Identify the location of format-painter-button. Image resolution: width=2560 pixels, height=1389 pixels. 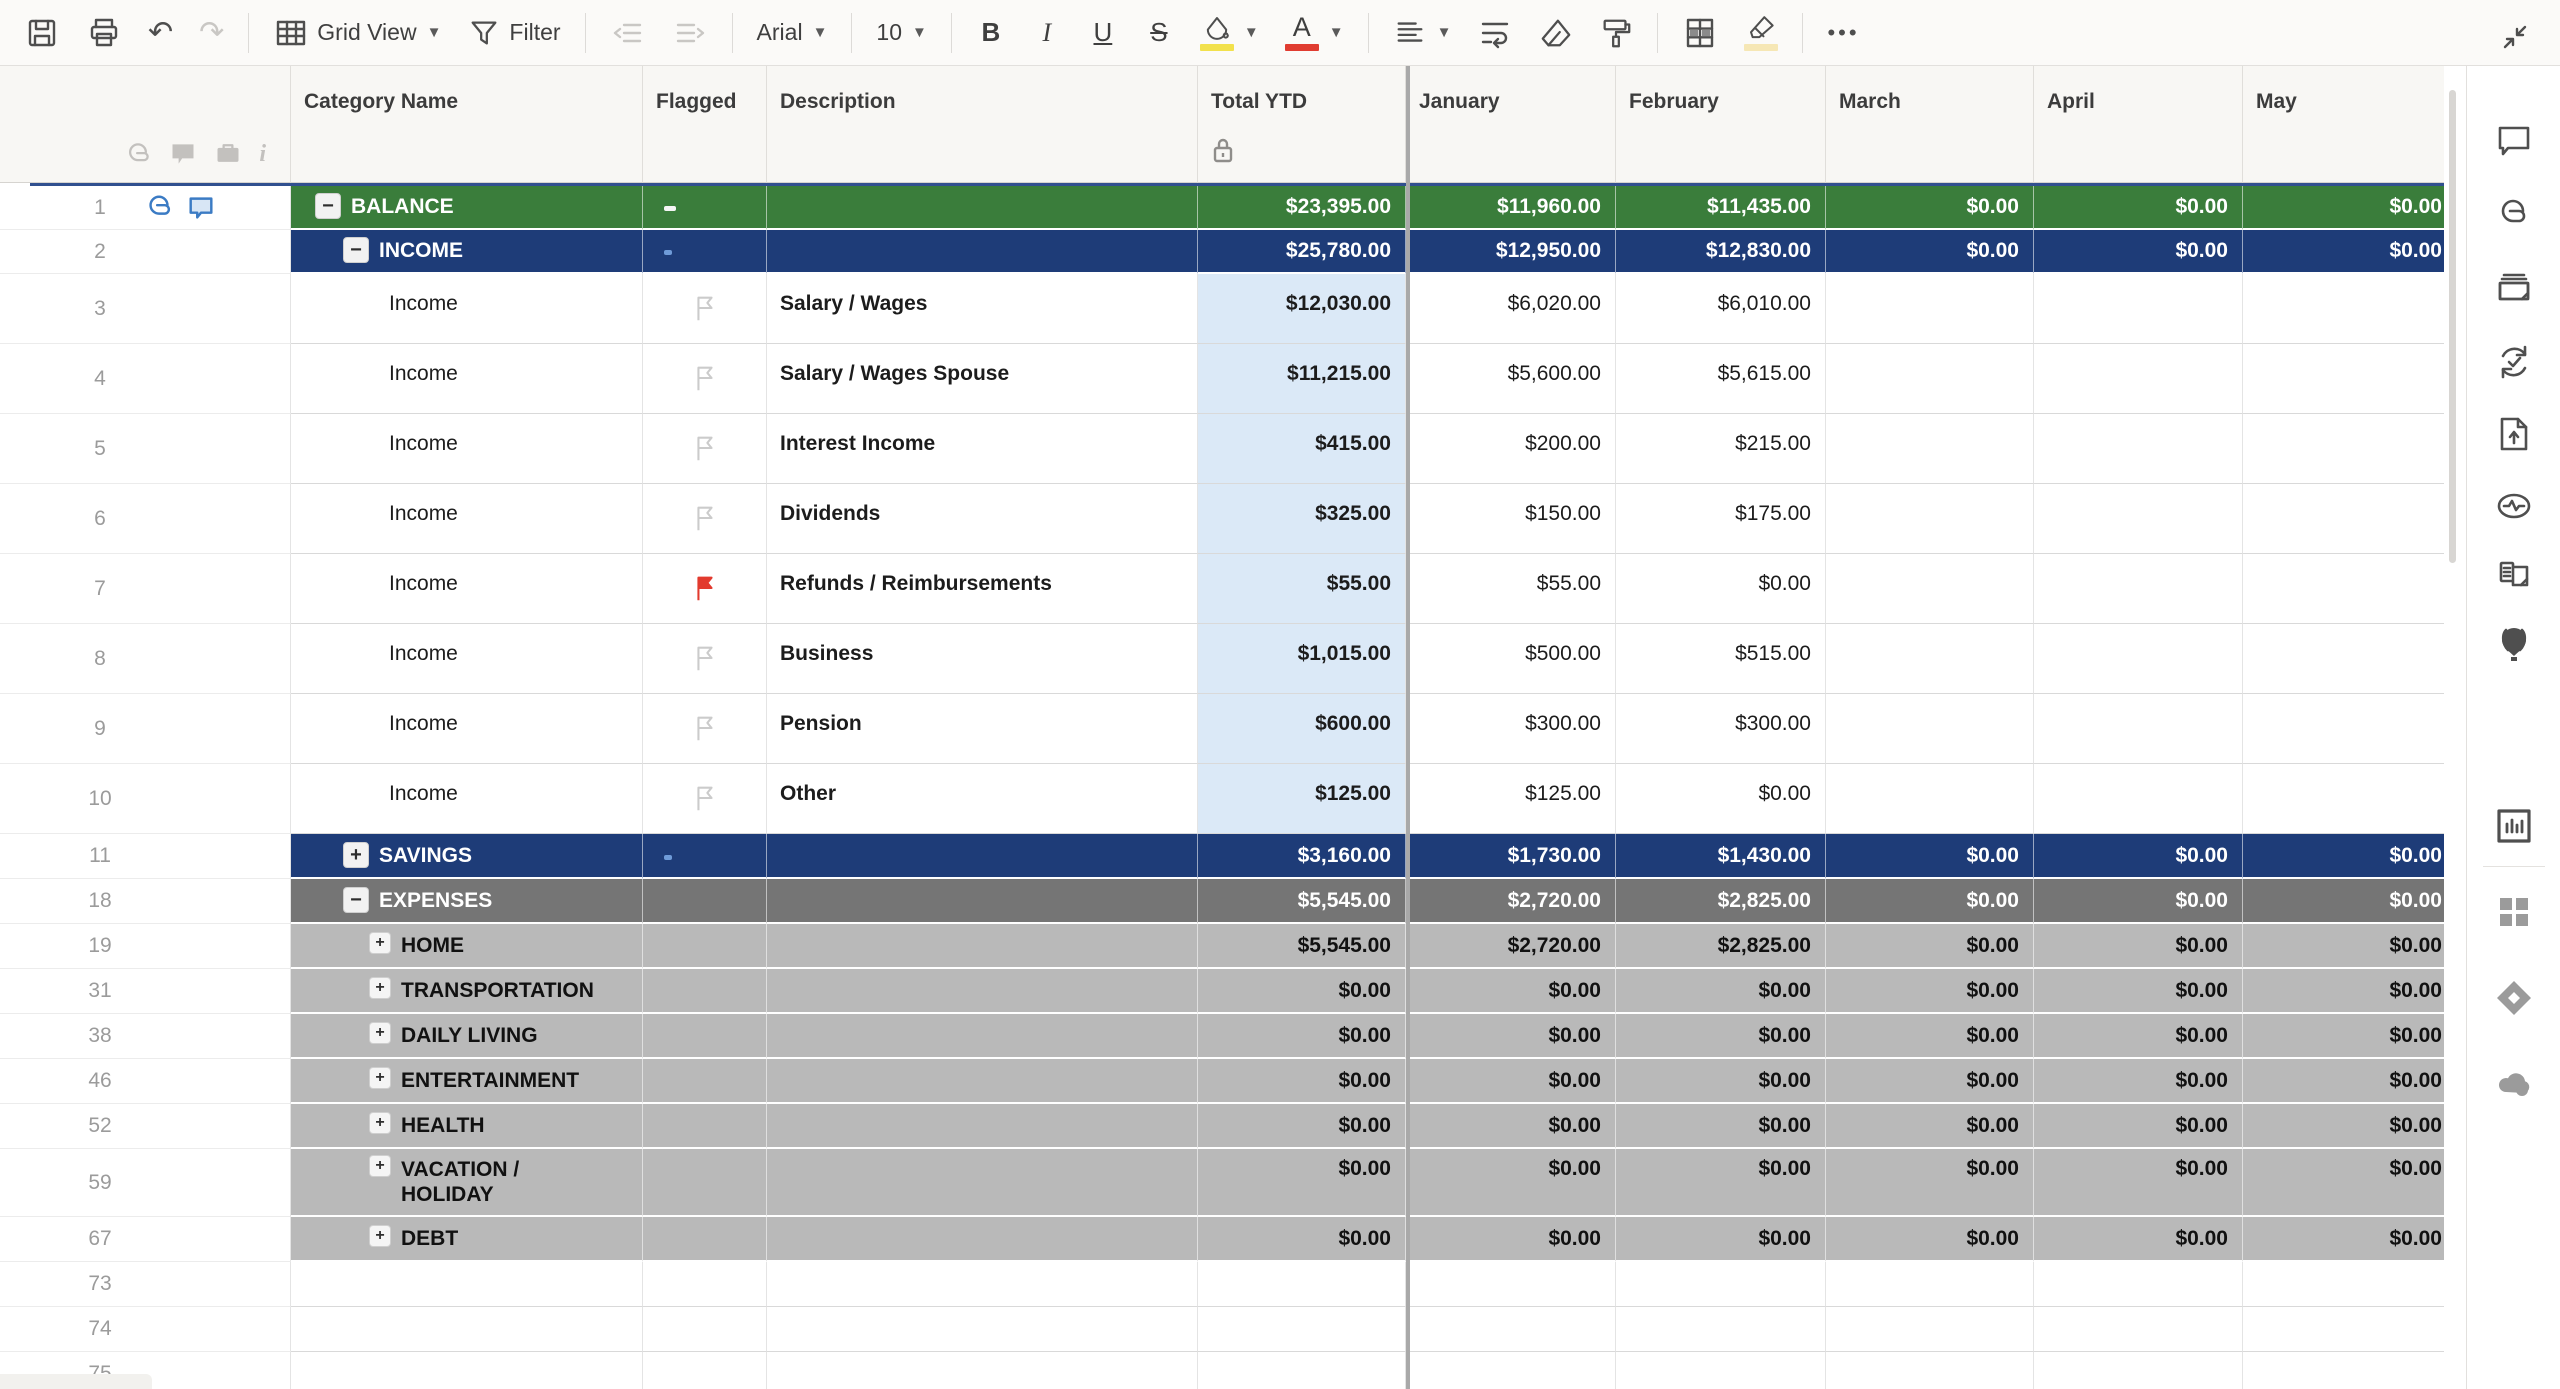
(1616, 33).